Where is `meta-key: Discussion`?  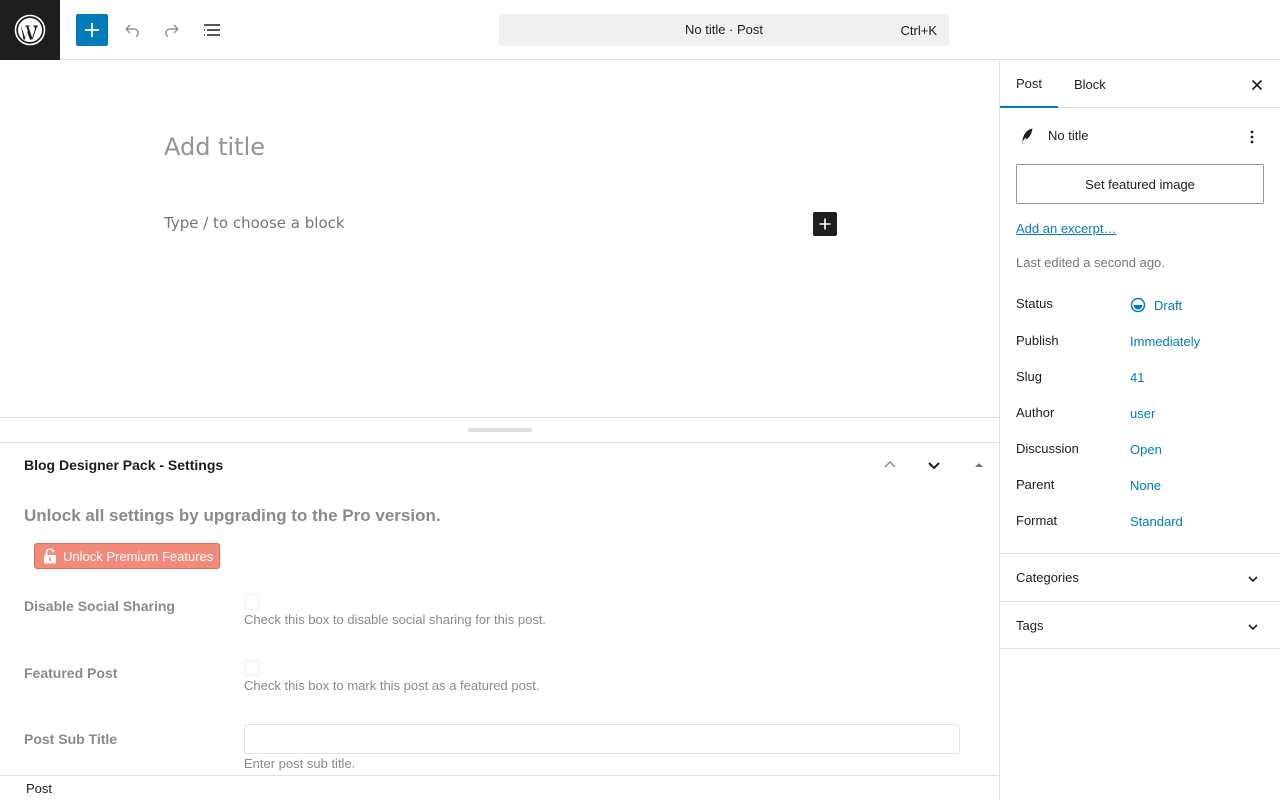
meta-key: Discussion is located at coordinates (1047, 448).